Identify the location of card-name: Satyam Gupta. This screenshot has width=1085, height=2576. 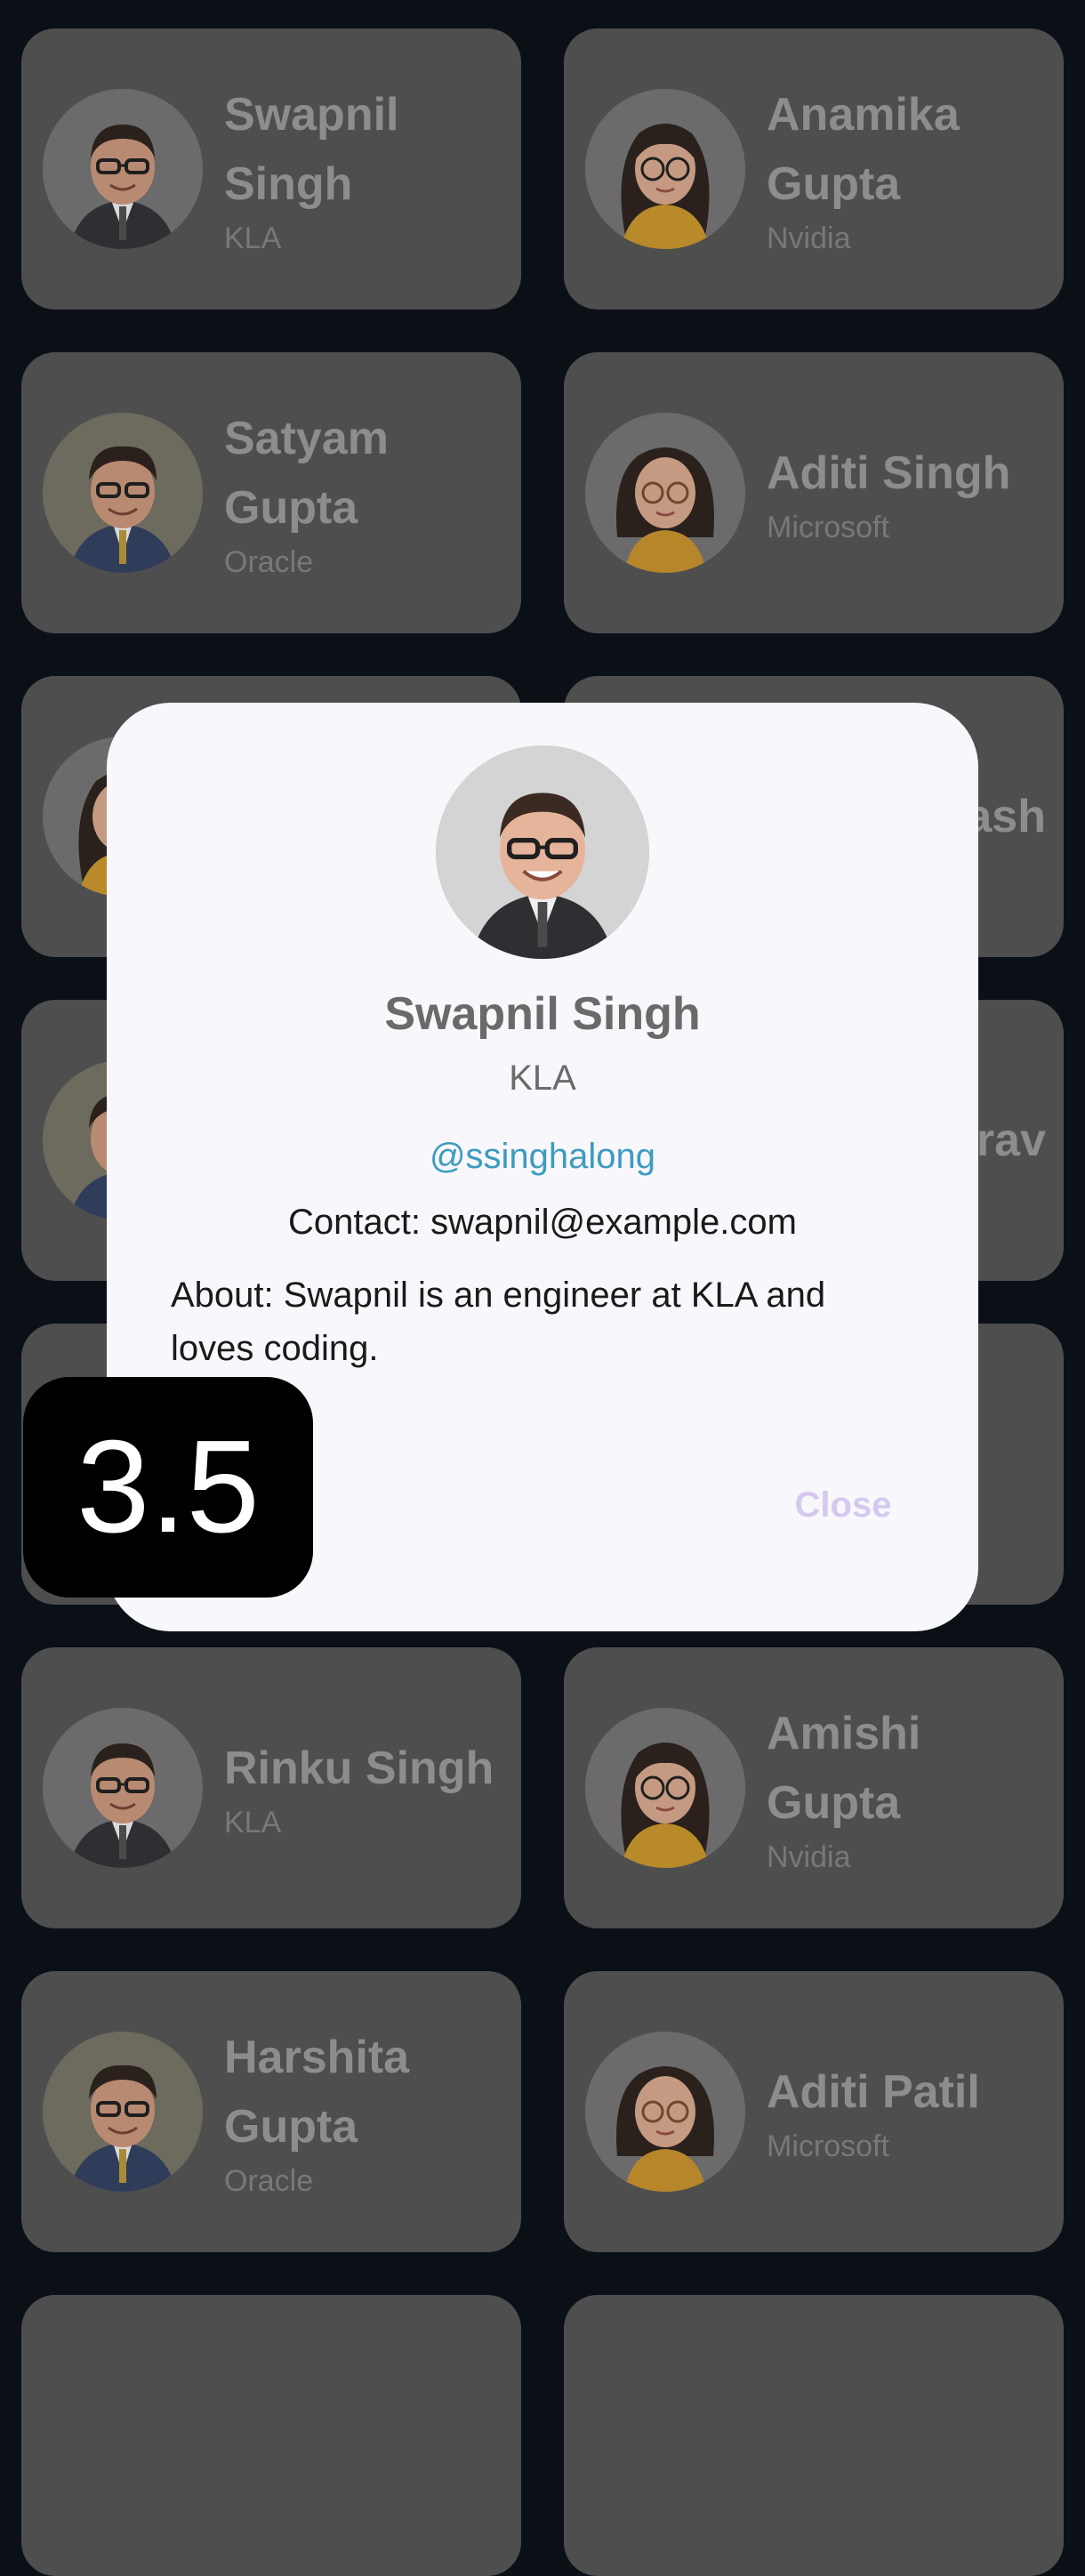
(306, 473).